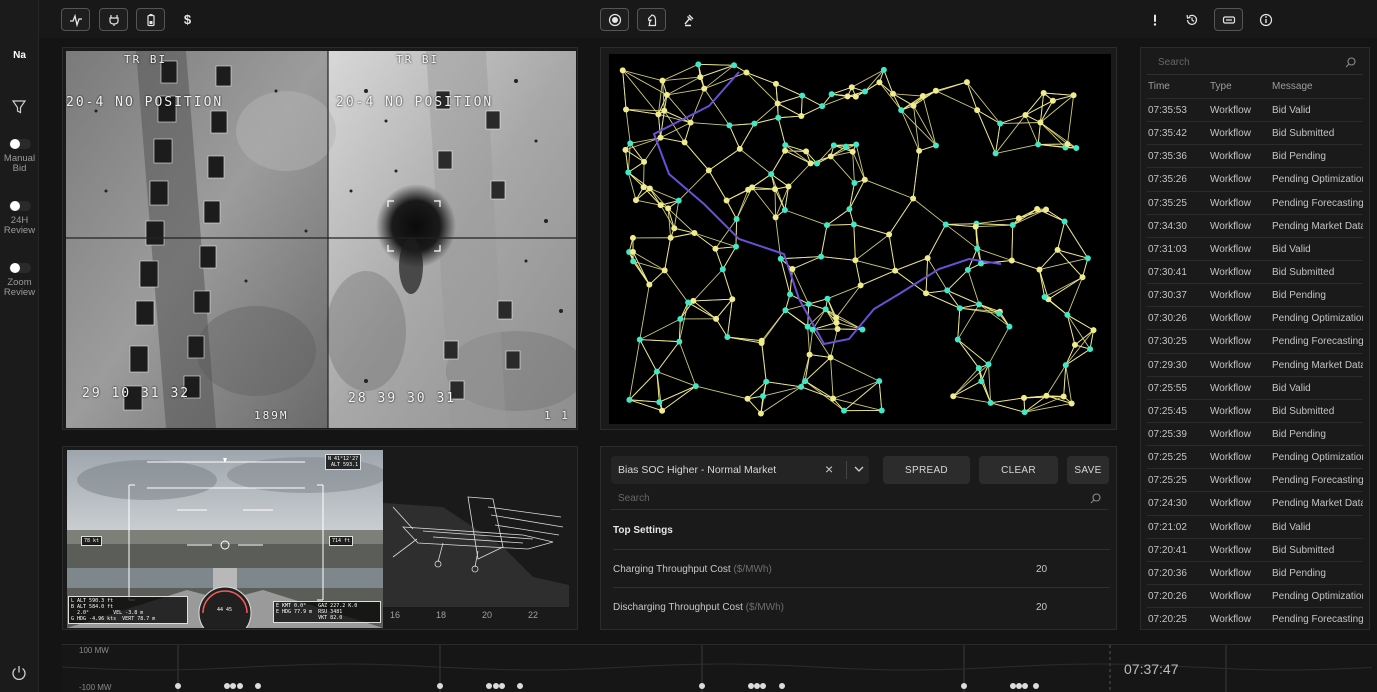  Describe the element at coordinates (859, 469) in the screenshot. I see `chevron-down-icon` at that location.